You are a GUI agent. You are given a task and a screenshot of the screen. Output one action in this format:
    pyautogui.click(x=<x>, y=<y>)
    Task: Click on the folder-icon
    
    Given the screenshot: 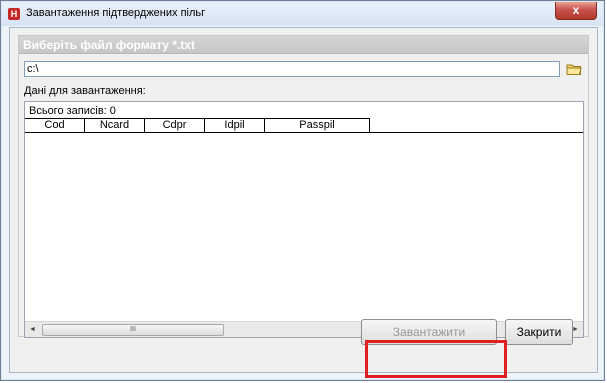 What is the action you would take?
    pyautogui.click(x=574, y=69)
    